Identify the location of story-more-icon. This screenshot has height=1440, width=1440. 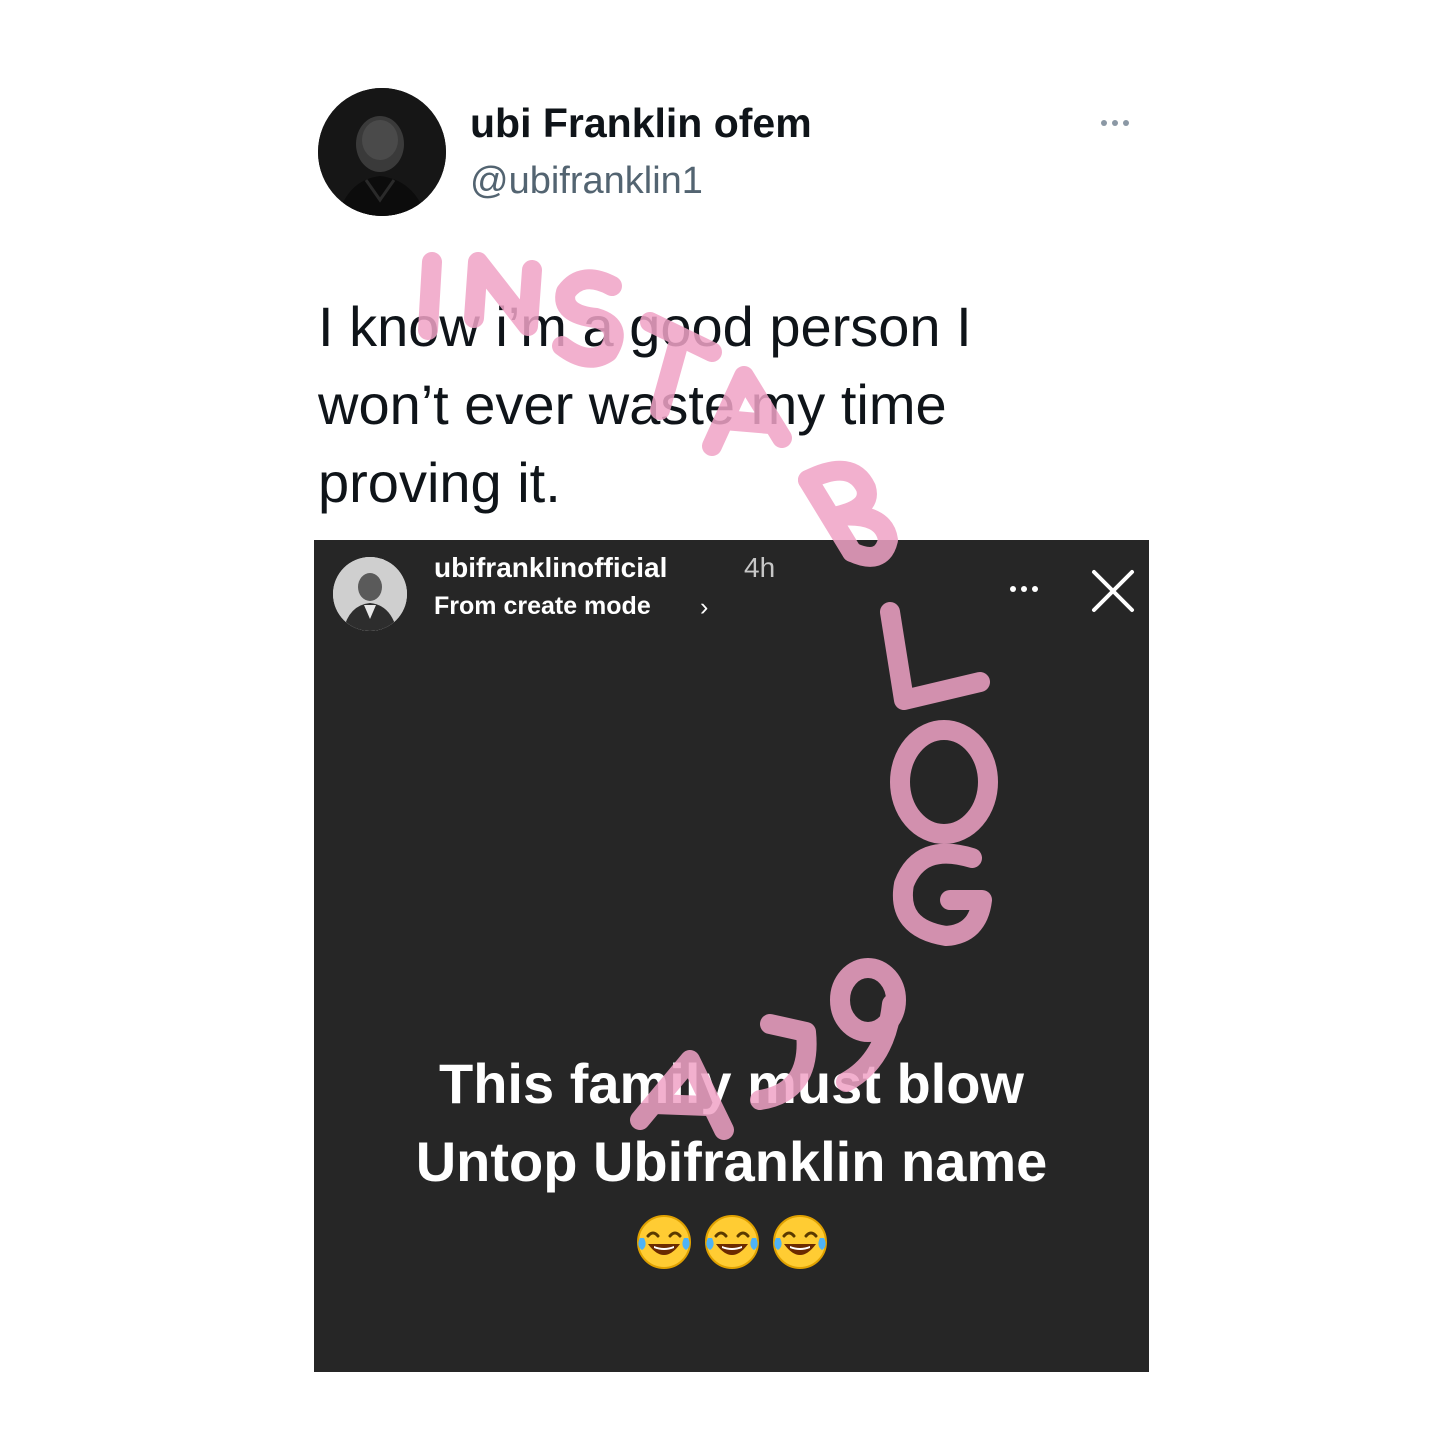
(1024, 589).